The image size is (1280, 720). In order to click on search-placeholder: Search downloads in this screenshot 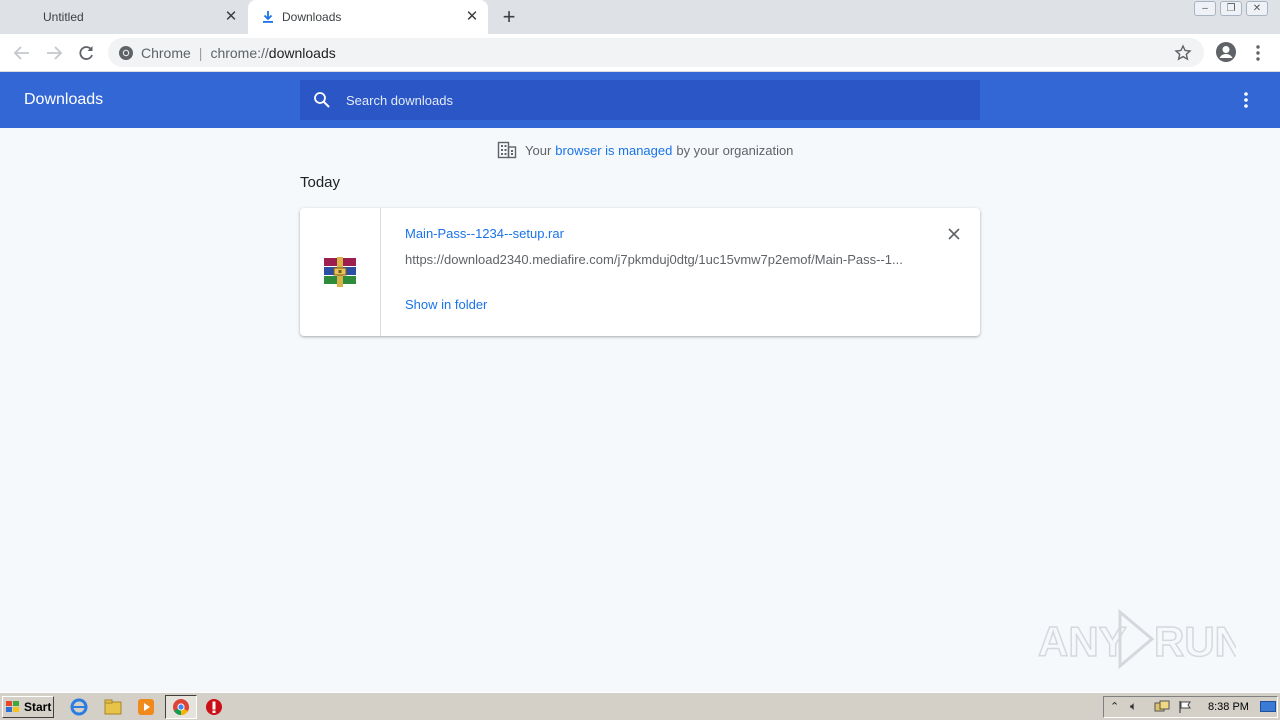, I will do `click(399, 100)`.